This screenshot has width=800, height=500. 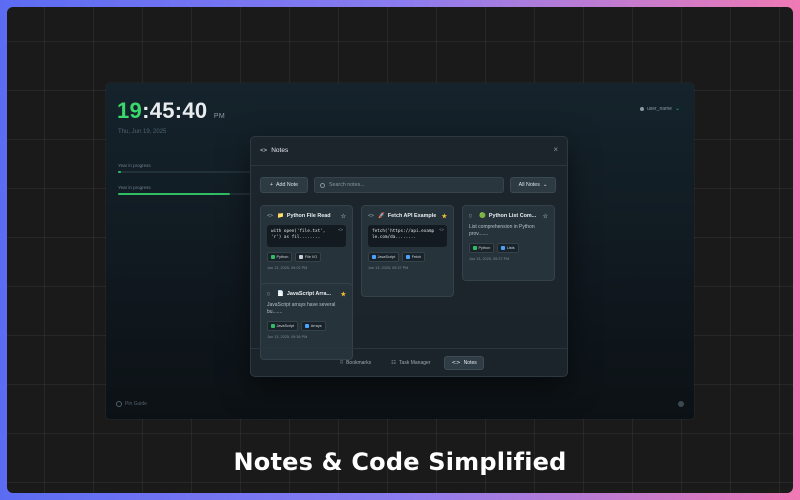 What do you see at coordinates (136, 404) in the screenshot?
I see `pin-guide-label: Pin Guide` at bounding box center [136, 404].